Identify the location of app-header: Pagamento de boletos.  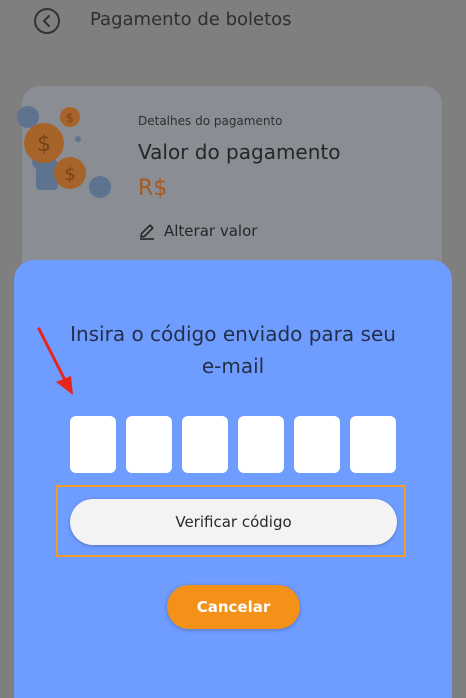
(233, 22).